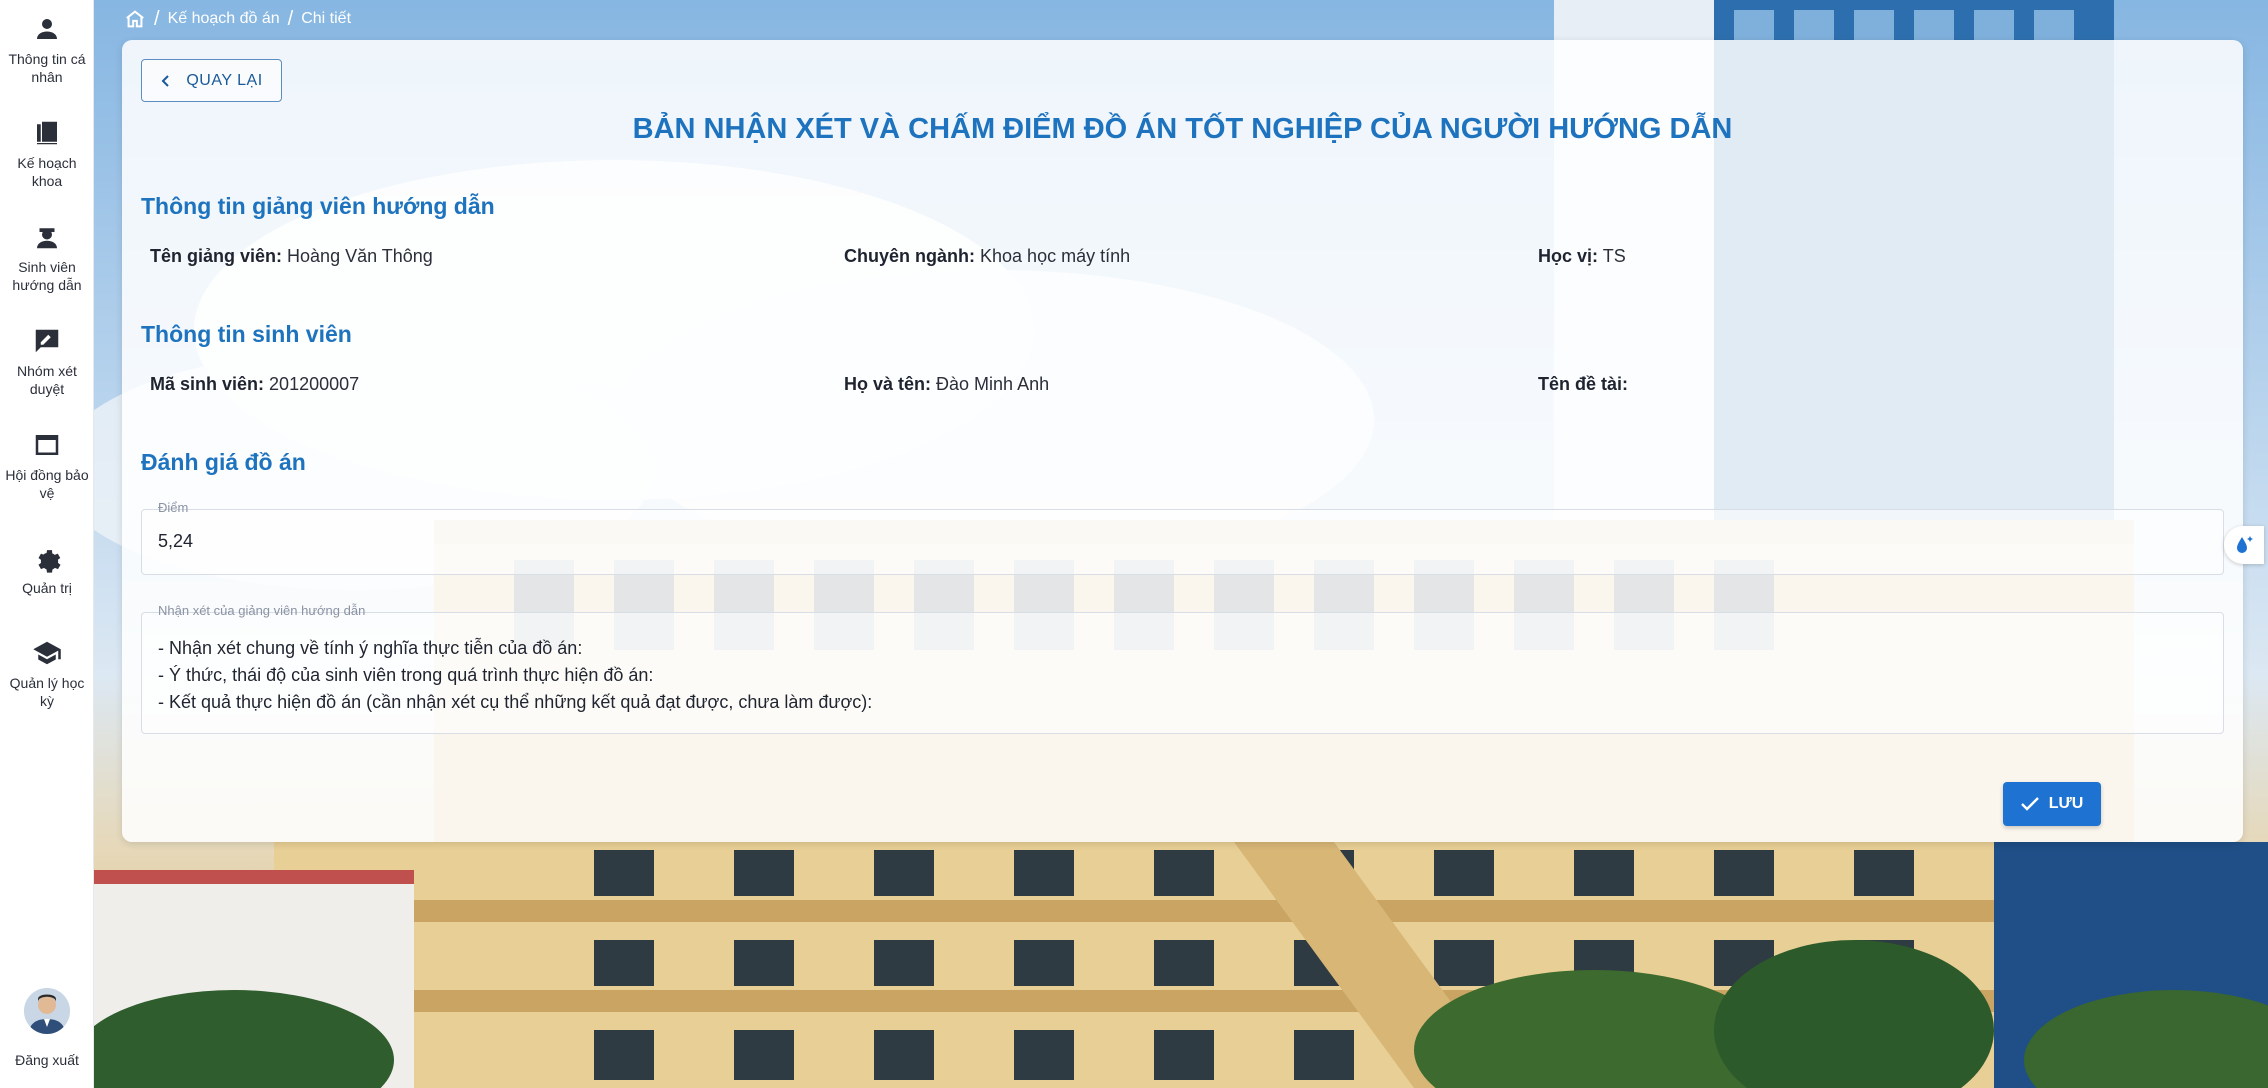 This screenshot has height=1088, width=2268. I want to click on home-icon, so click(135, 19).